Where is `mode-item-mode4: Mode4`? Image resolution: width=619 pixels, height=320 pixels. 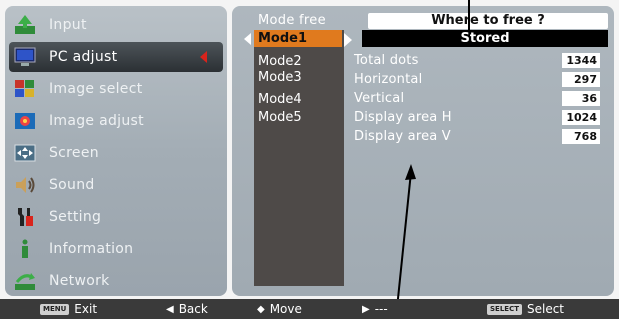 mode-item-mode4: Mode4 is located at coordinates (280, 99).